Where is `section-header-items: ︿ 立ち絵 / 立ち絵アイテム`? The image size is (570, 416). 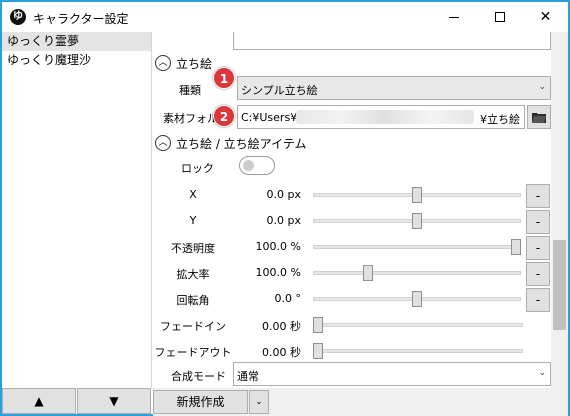 section-header-items: ︿ 立ち絵 / 立ち絵アイテム is located at coordinates (230, 143).